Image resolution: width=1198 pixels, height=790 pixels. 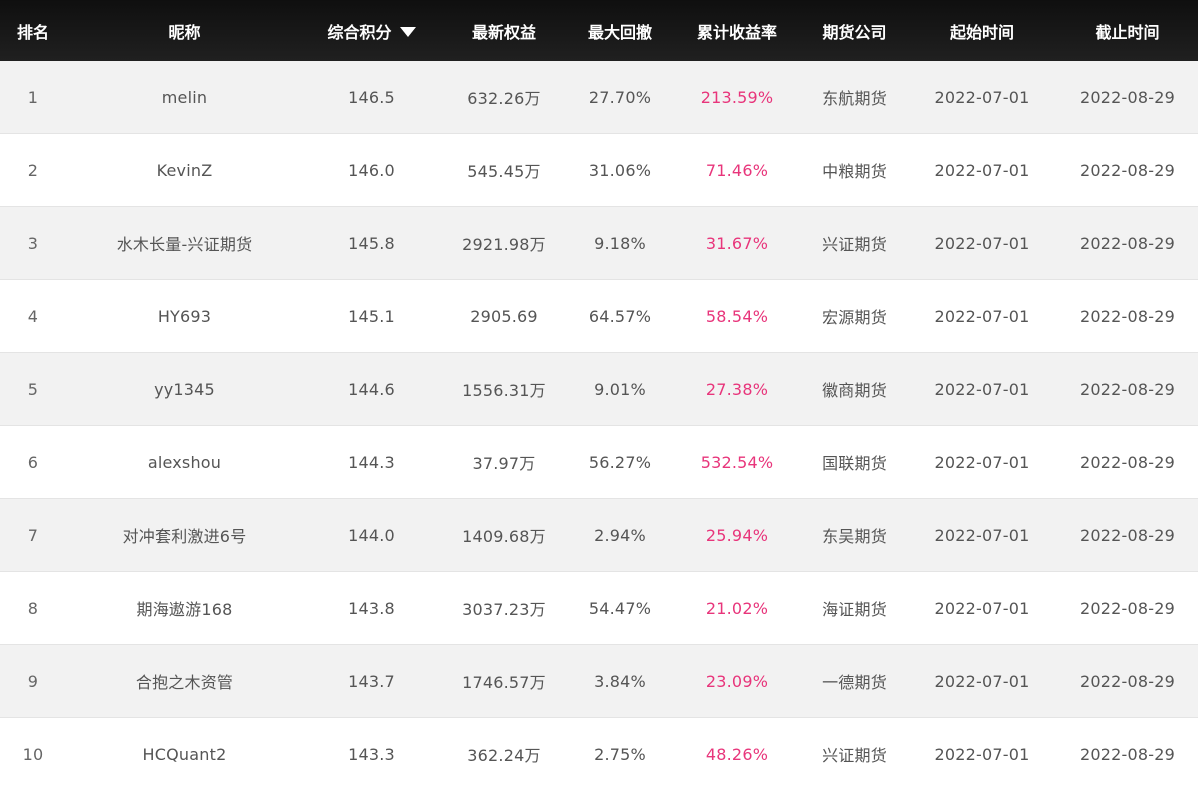 What do you see at coordinates (33, 389) in the screenshot?
I see `cell-rank: 5` at bounding box center [33, 389].